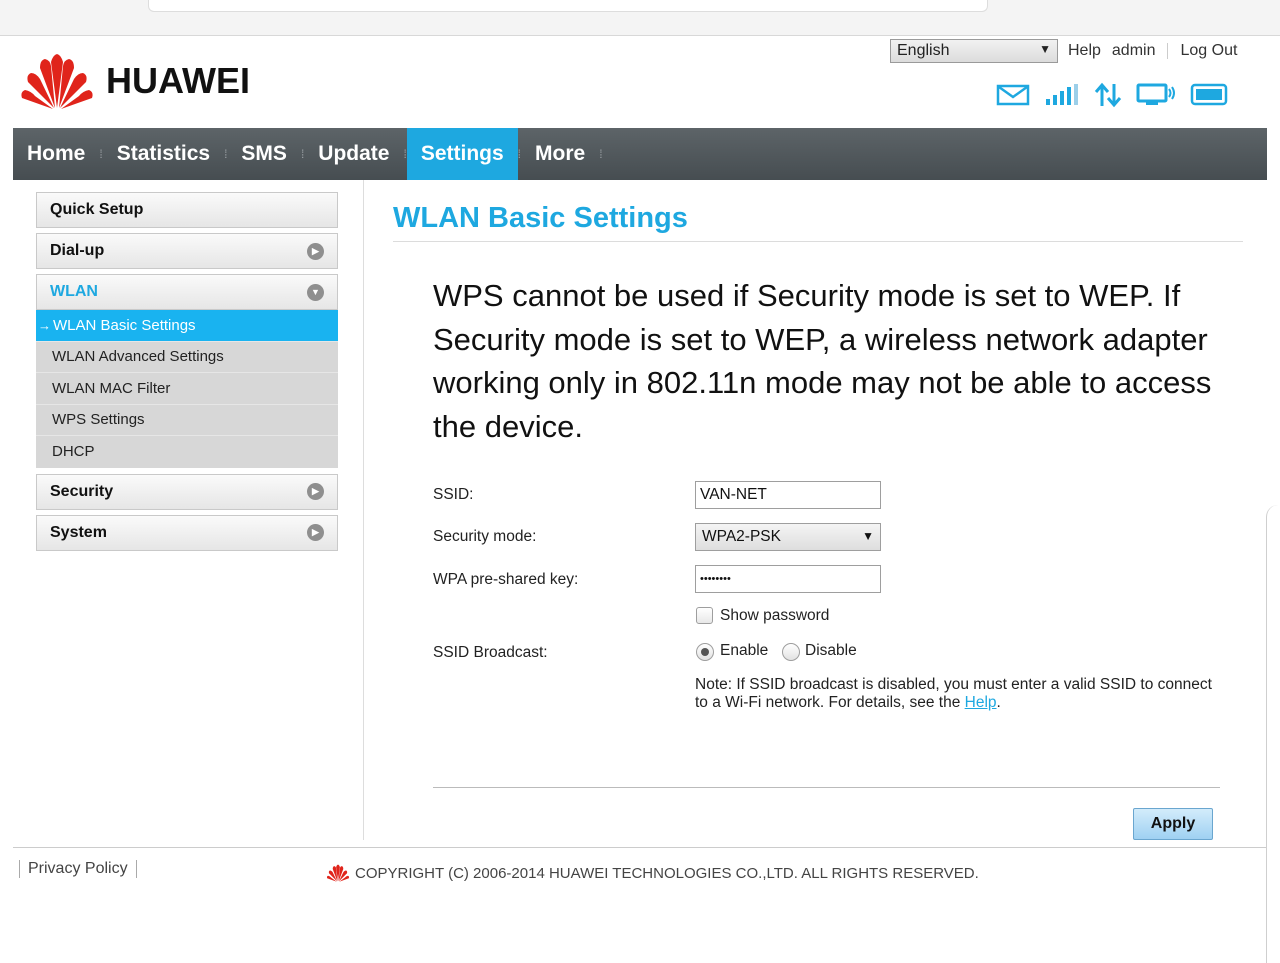  What do you see at coordinates (775, 615) in the screenshot?
I see `show-password-label: Show password` at bounding box center [775, 615].